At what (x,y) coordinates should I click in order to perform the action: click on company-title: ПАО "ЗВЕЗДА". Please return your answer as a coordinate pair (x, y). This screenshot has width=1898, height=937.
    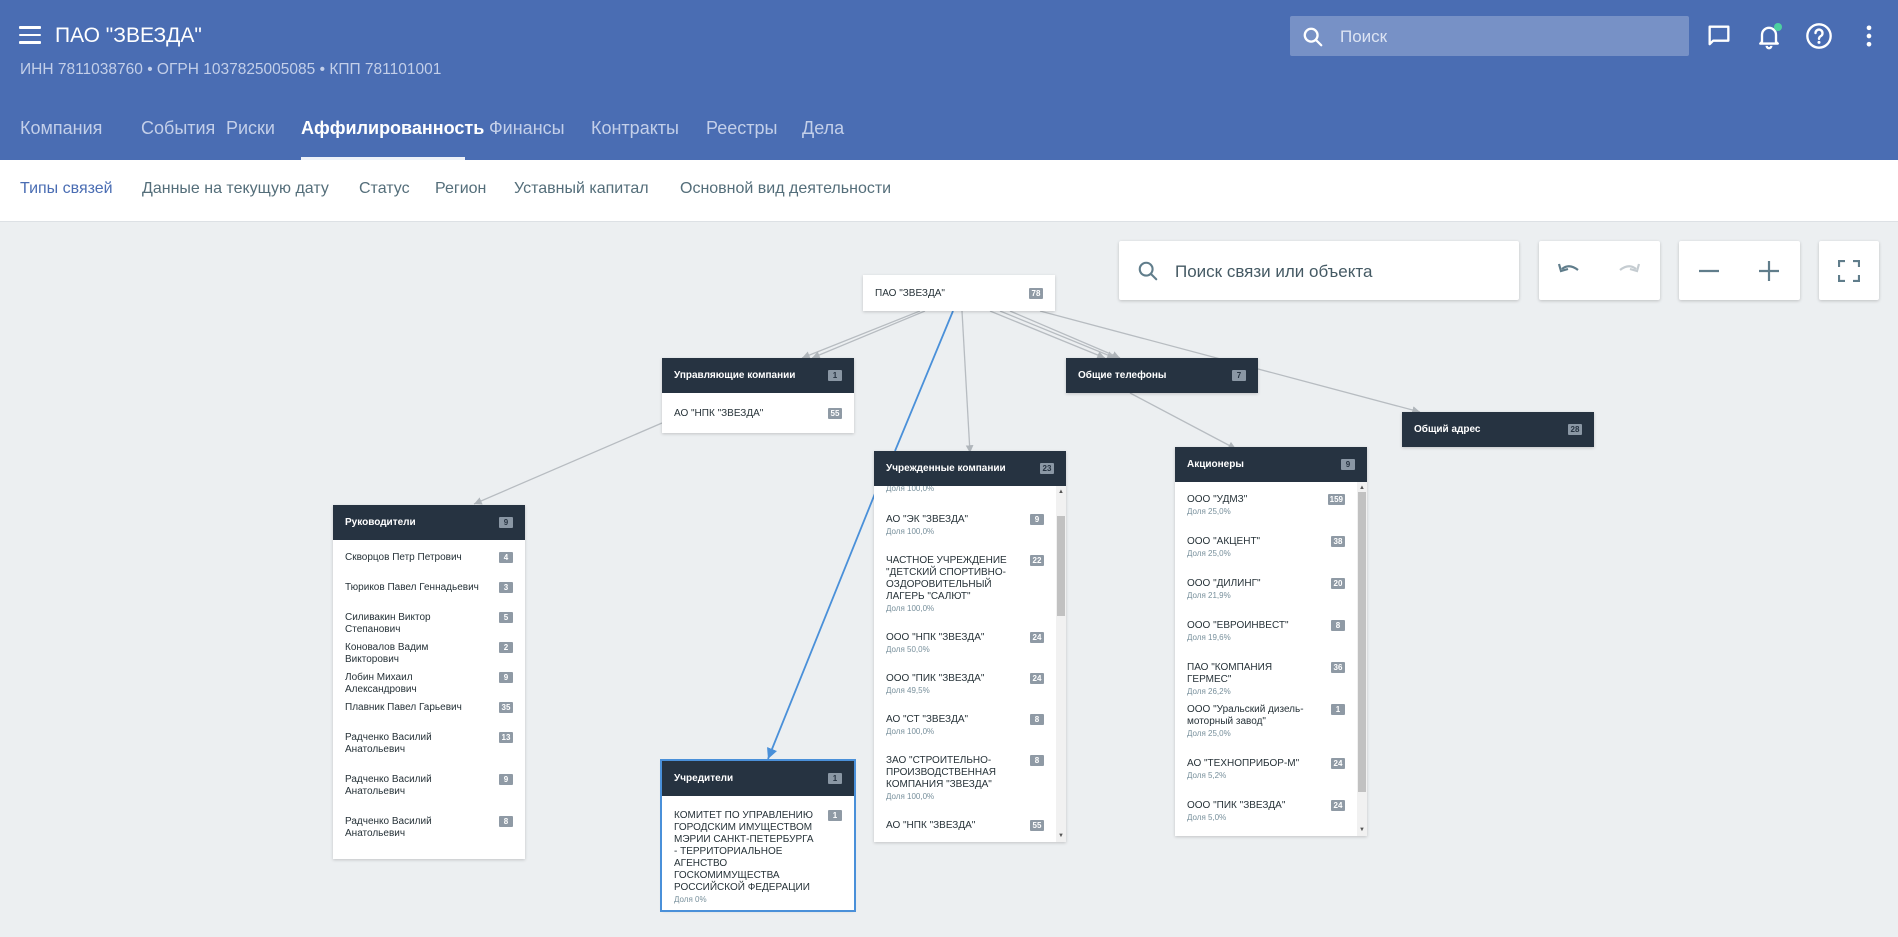
    Looking at the image, I should click on (128, 35).